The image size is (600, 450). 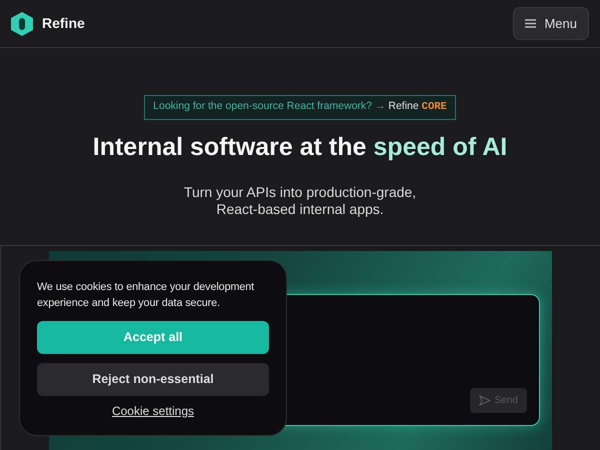 I want to click on menu-icon, so click(x=530, y=23).